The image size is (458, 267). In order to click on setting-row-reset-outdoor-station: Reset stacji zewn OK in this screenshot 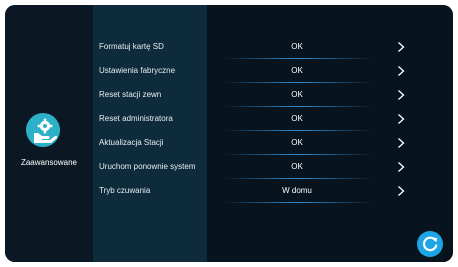, I will do `click(273, 95)`.